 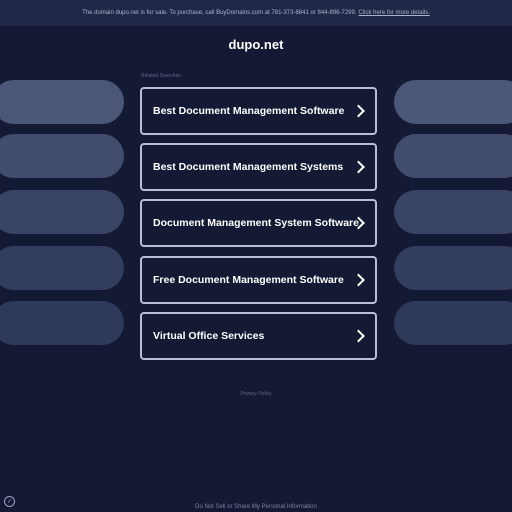 I want to click on related-search-label: Virtual Office Services, so click(x=209, y=336).